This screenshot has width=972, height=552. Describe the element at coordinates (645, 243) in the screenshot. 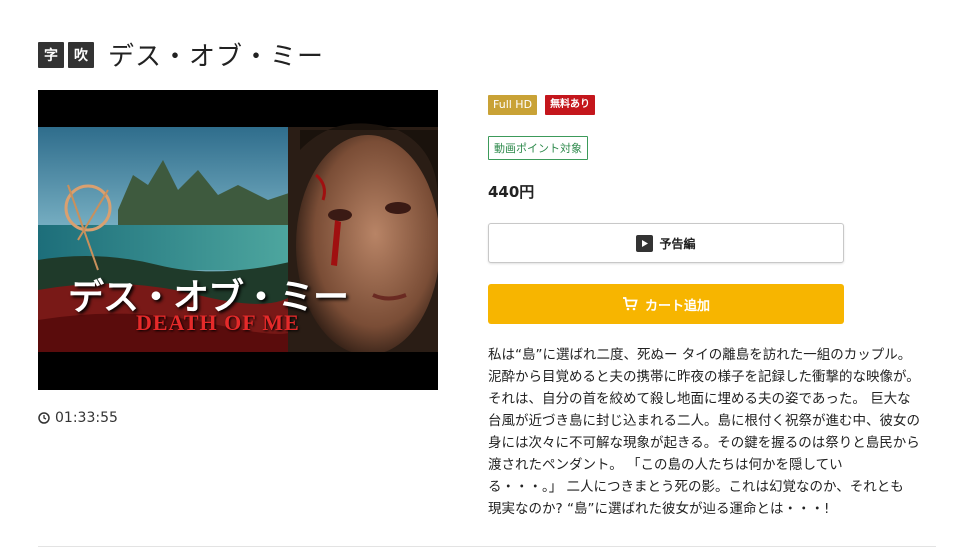

I see `play-icon` at that location.